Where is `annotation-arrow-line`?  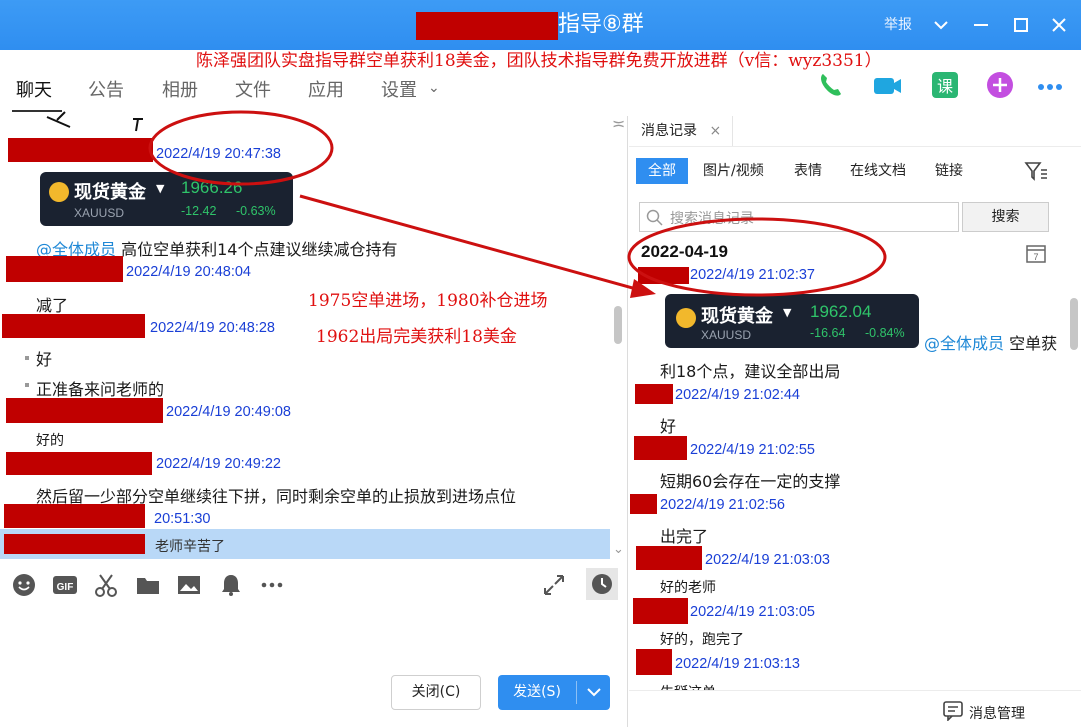 annotation-arrow-line is located at coordinates (470, 243).